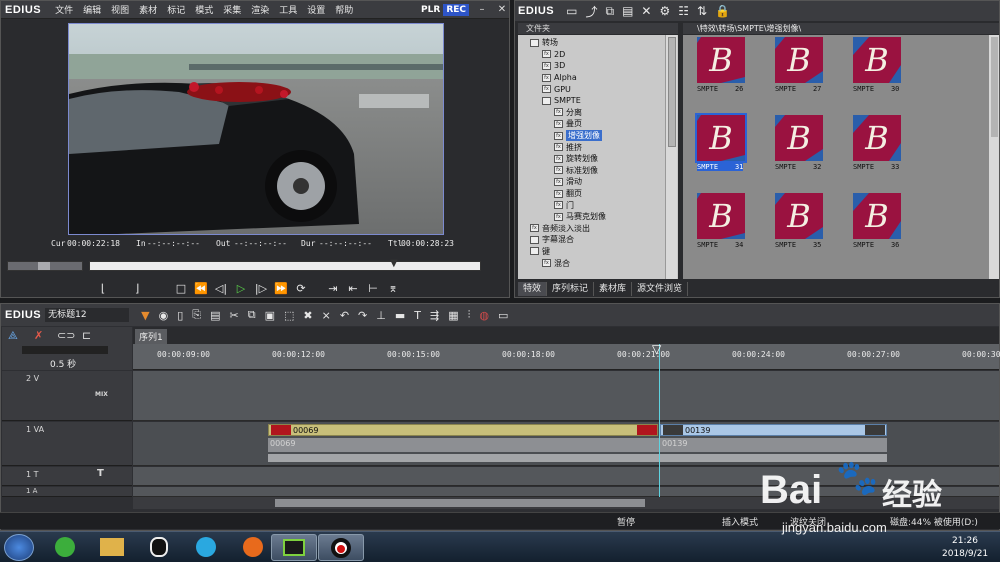  I want to click on tree-item: SMPTE, so click(598, 101).